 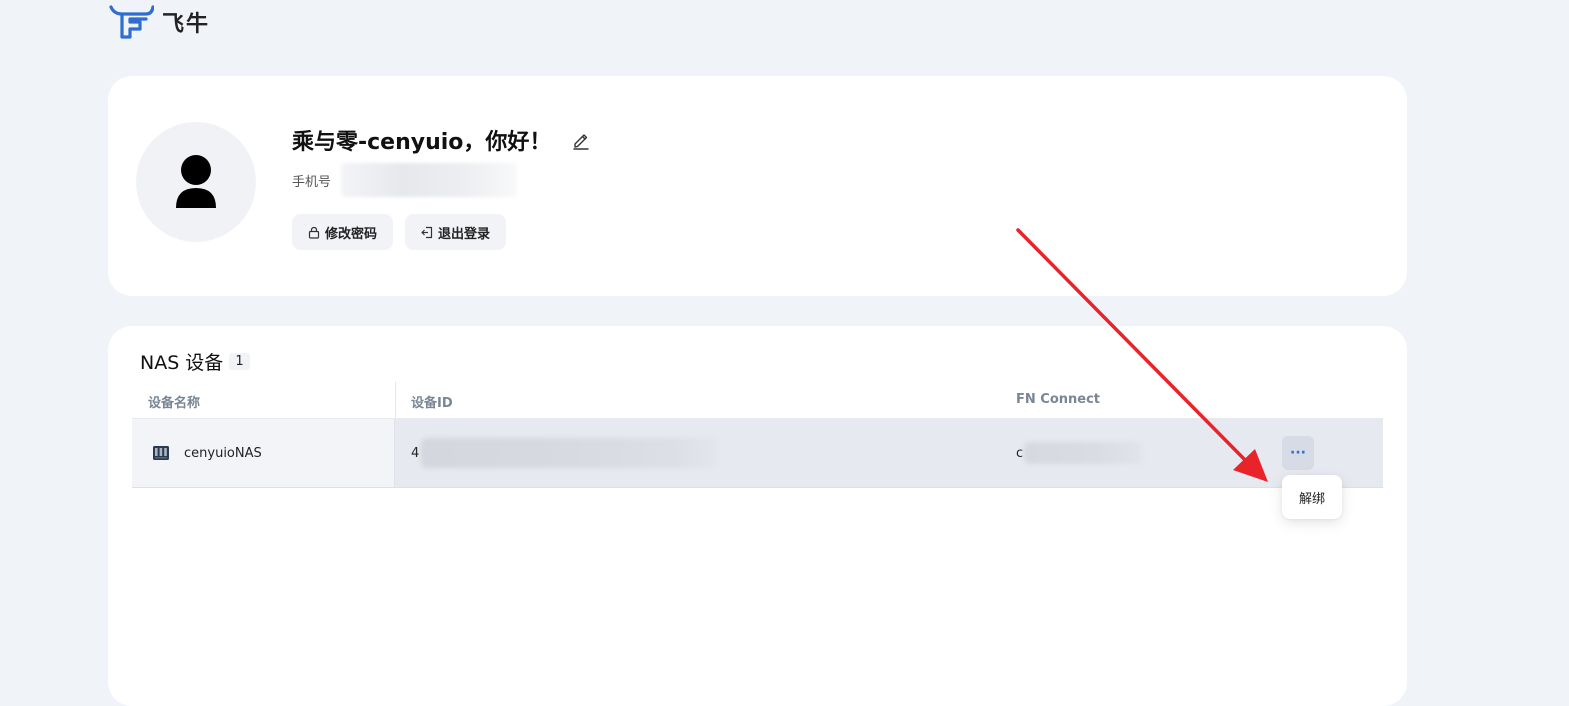 I want to click on fn-connect-prefix: c, so click(x=1020, y=453).